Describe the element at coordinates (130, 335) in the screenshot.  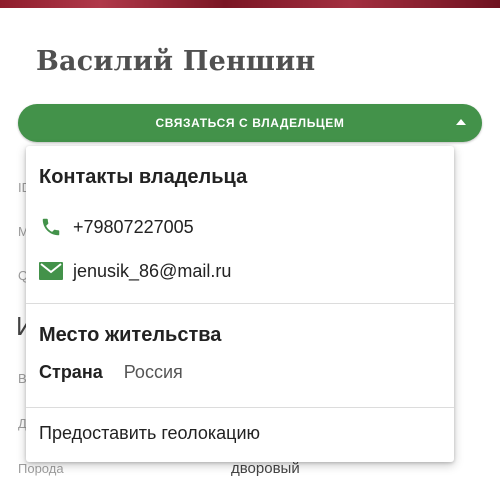
I see `residence-title: Место жительства` at that location.